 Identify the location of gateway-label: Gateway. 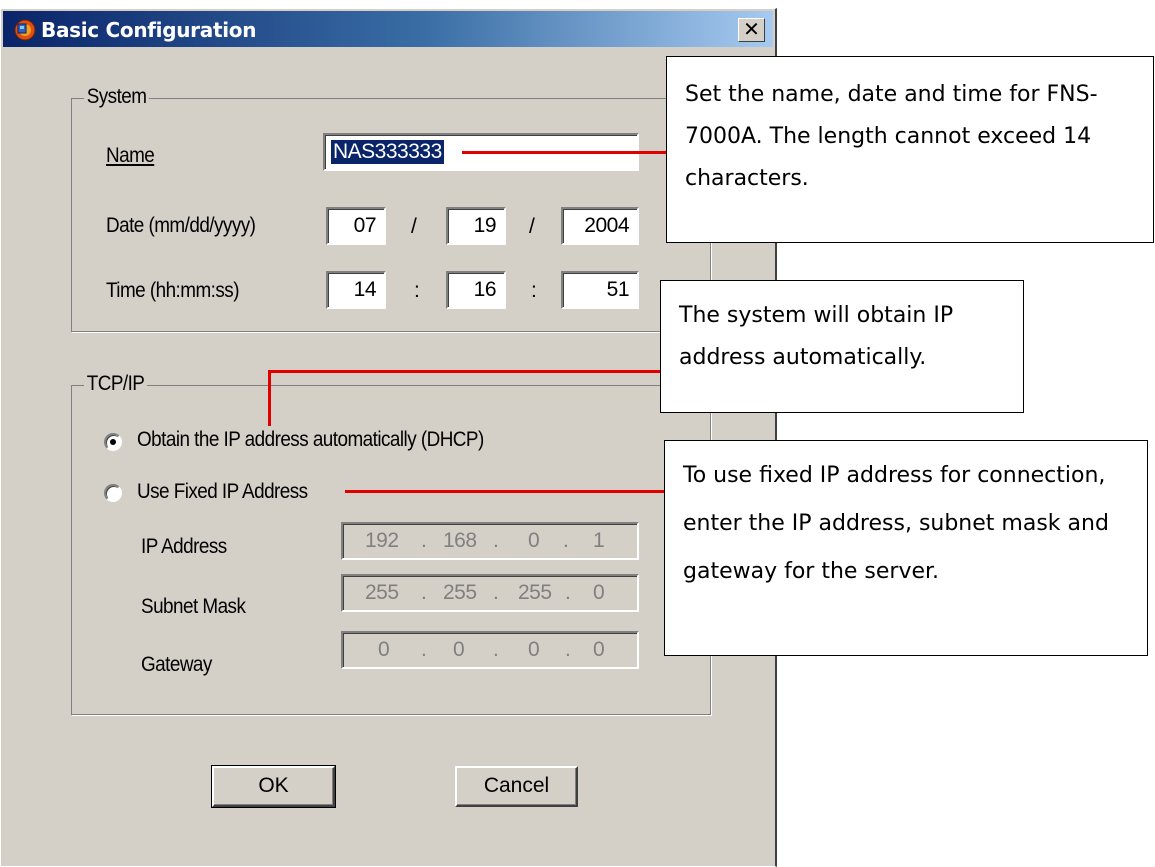
(176, 664).